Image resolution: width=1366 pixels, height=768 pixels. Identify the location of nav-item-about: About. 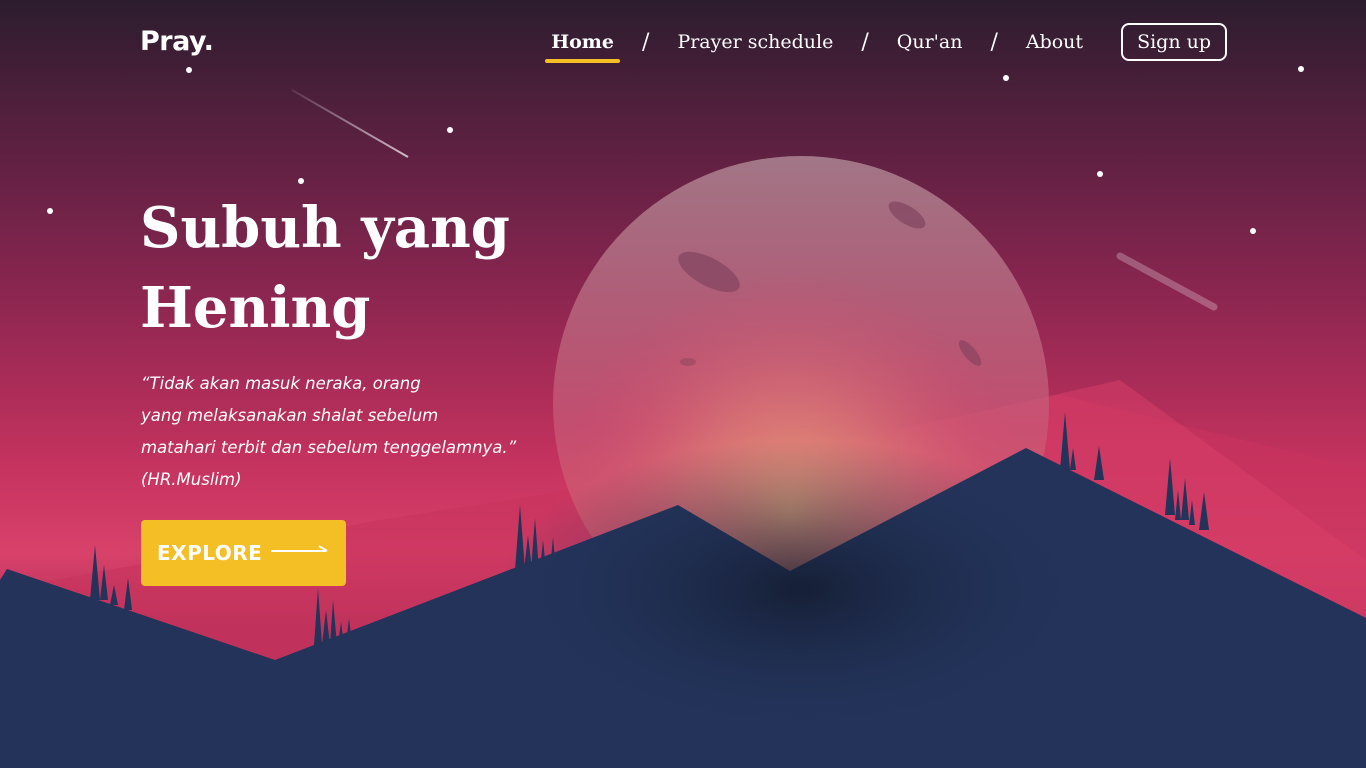
(1054, 42).